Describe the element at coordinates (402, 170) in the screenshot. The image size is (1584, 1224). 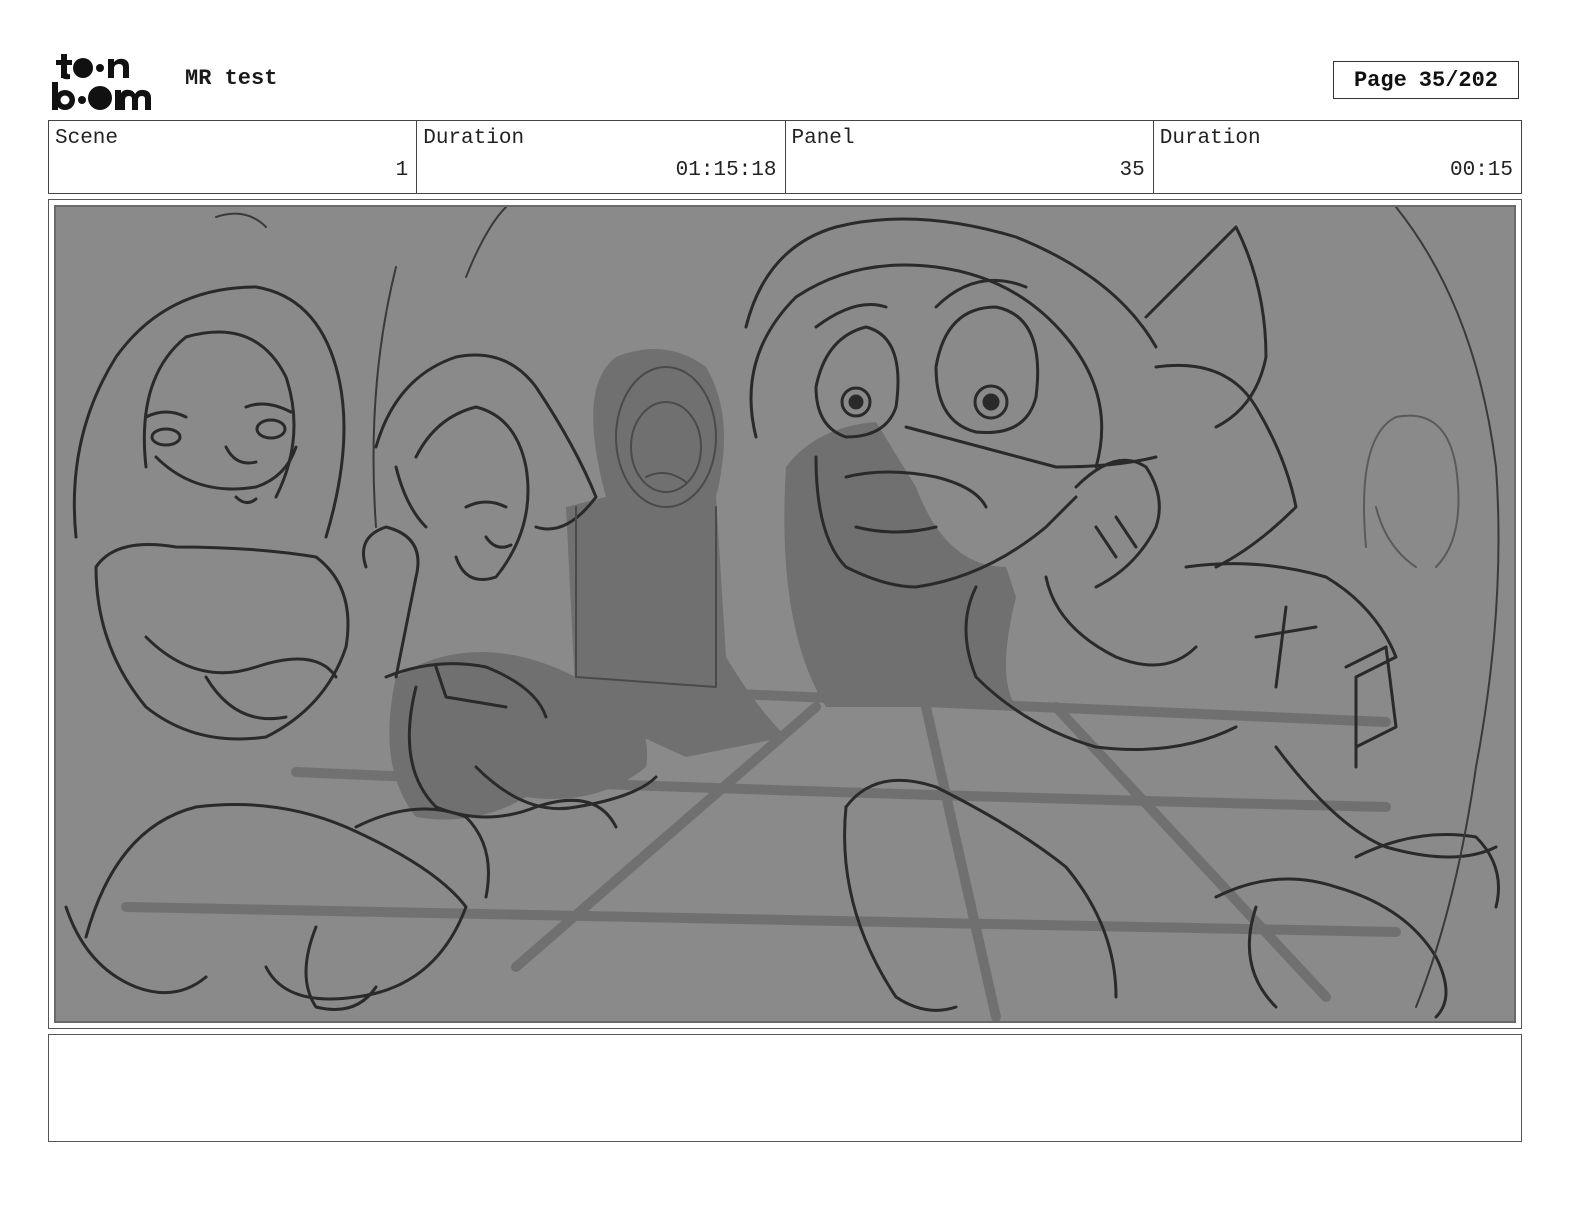
I see `scene-value: 1` at that location.